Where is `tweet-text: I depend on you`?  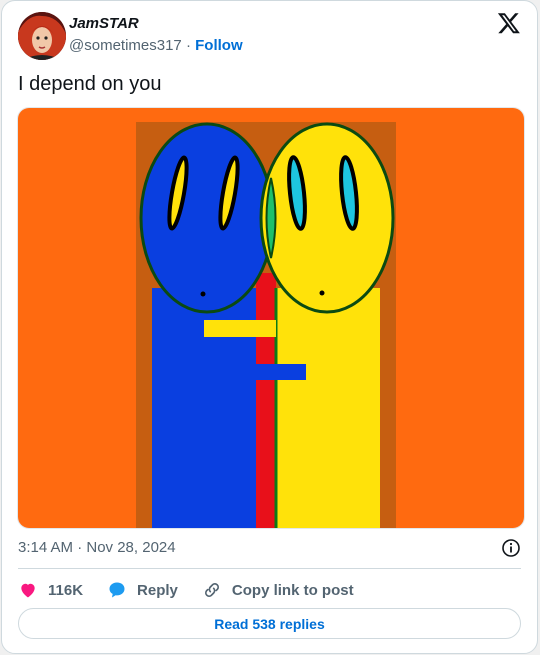 tweet-text: I depend on you is located at coordinates (90, 84).